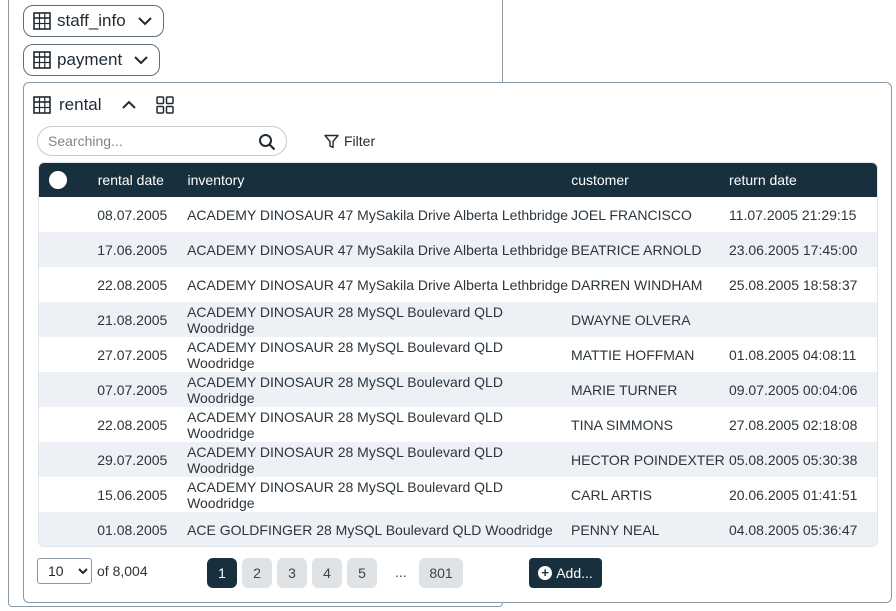 The image size is (896, 611). Describe the element at coordinates (129, 105) in the screenshot. I see `chevron-up-icon` at that location.